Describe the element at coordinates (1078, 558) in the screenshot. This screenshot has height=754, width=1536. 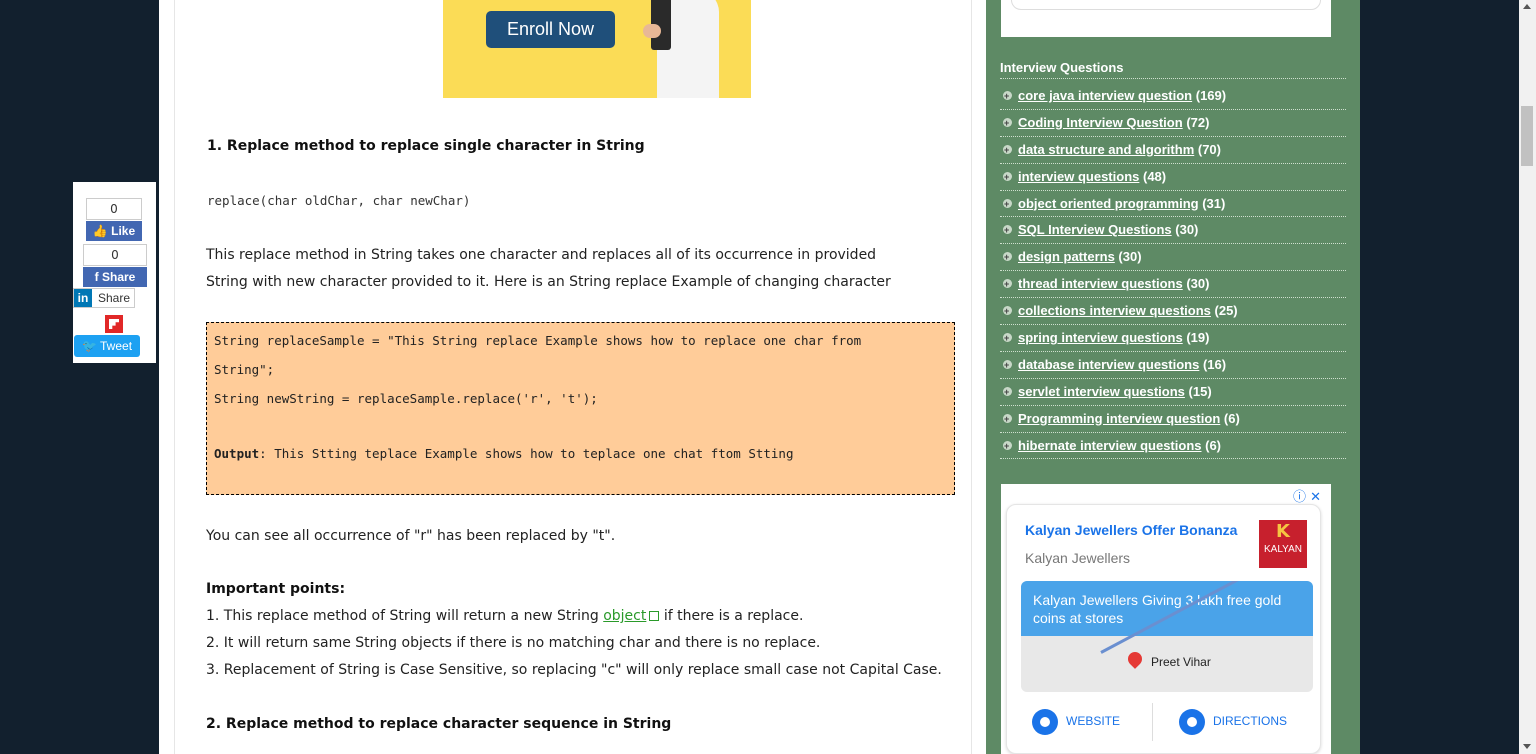
I see `ad-subtitle: Kalyan Jewellers` at that location.